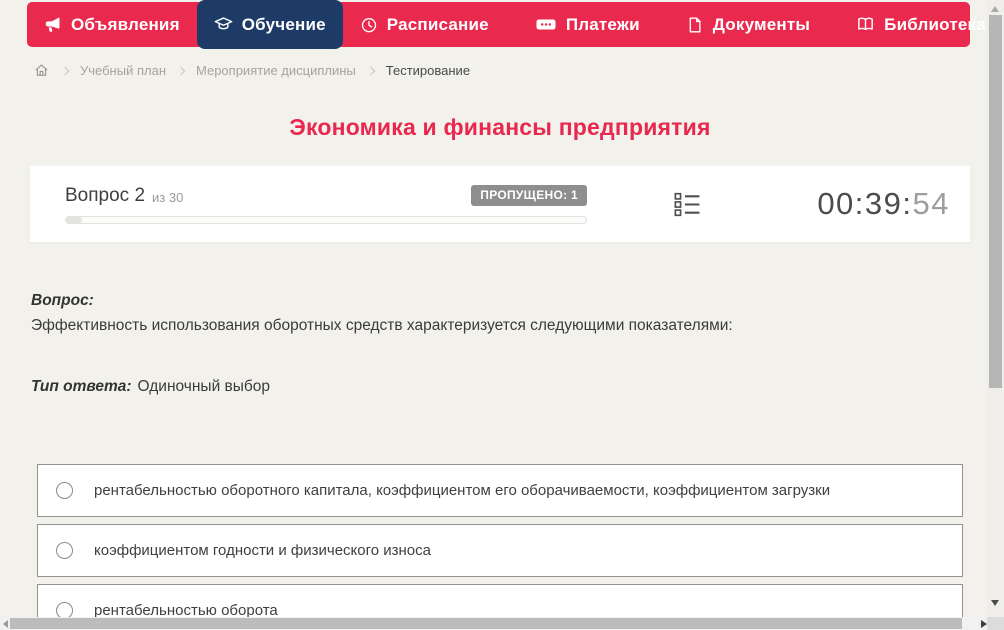 The height and width of the screenshot is (630, 1004). What do you see at coordinates (223, 24) in the screenshot?
I see `graduation-cap-icon` at bounding box center [223, 24].